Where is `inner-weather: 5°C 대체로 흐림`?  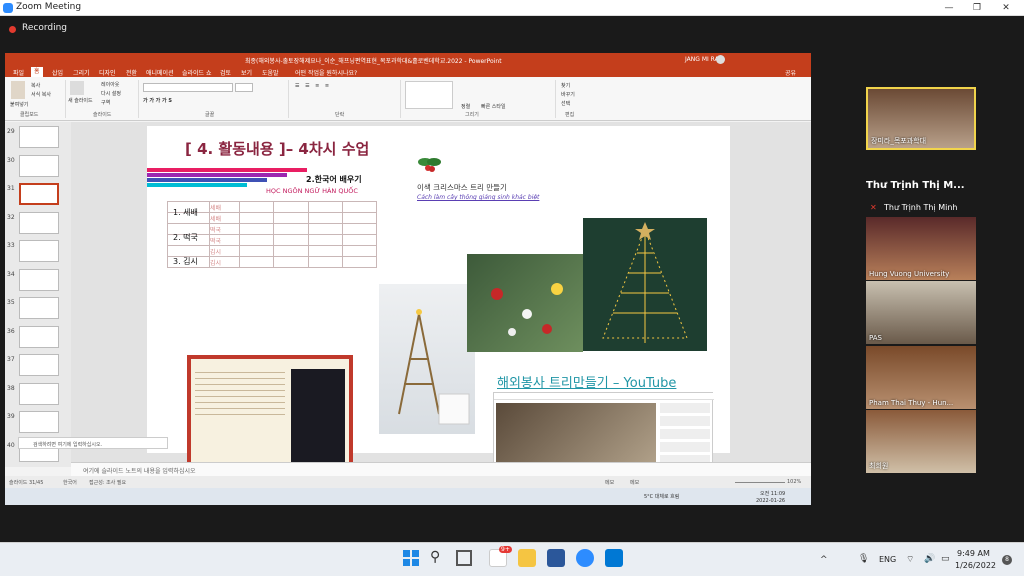
inner-weather: 5°C 대체로 흐림 is located at coordinates (662, 497).